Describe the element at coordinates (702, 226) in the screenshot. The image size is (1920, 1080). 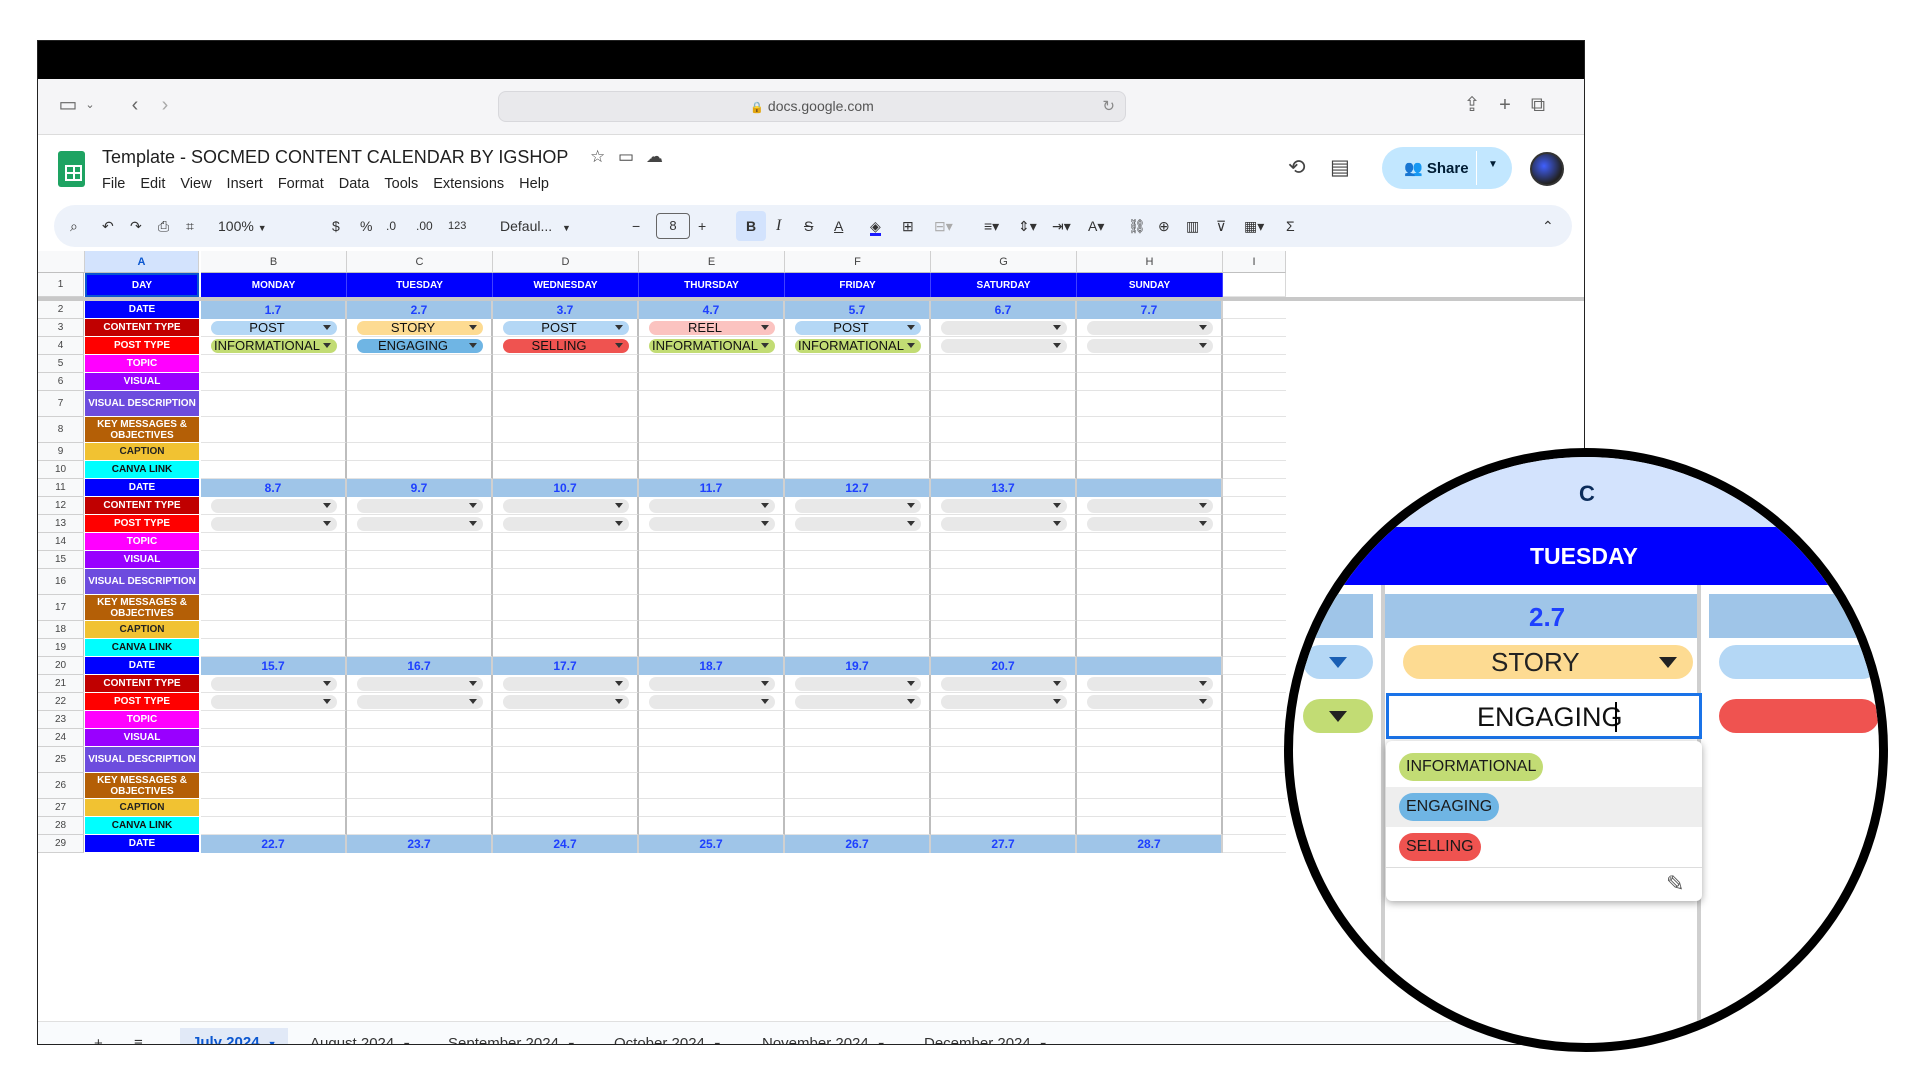
I see `increase-font-size-button: +` at that location.